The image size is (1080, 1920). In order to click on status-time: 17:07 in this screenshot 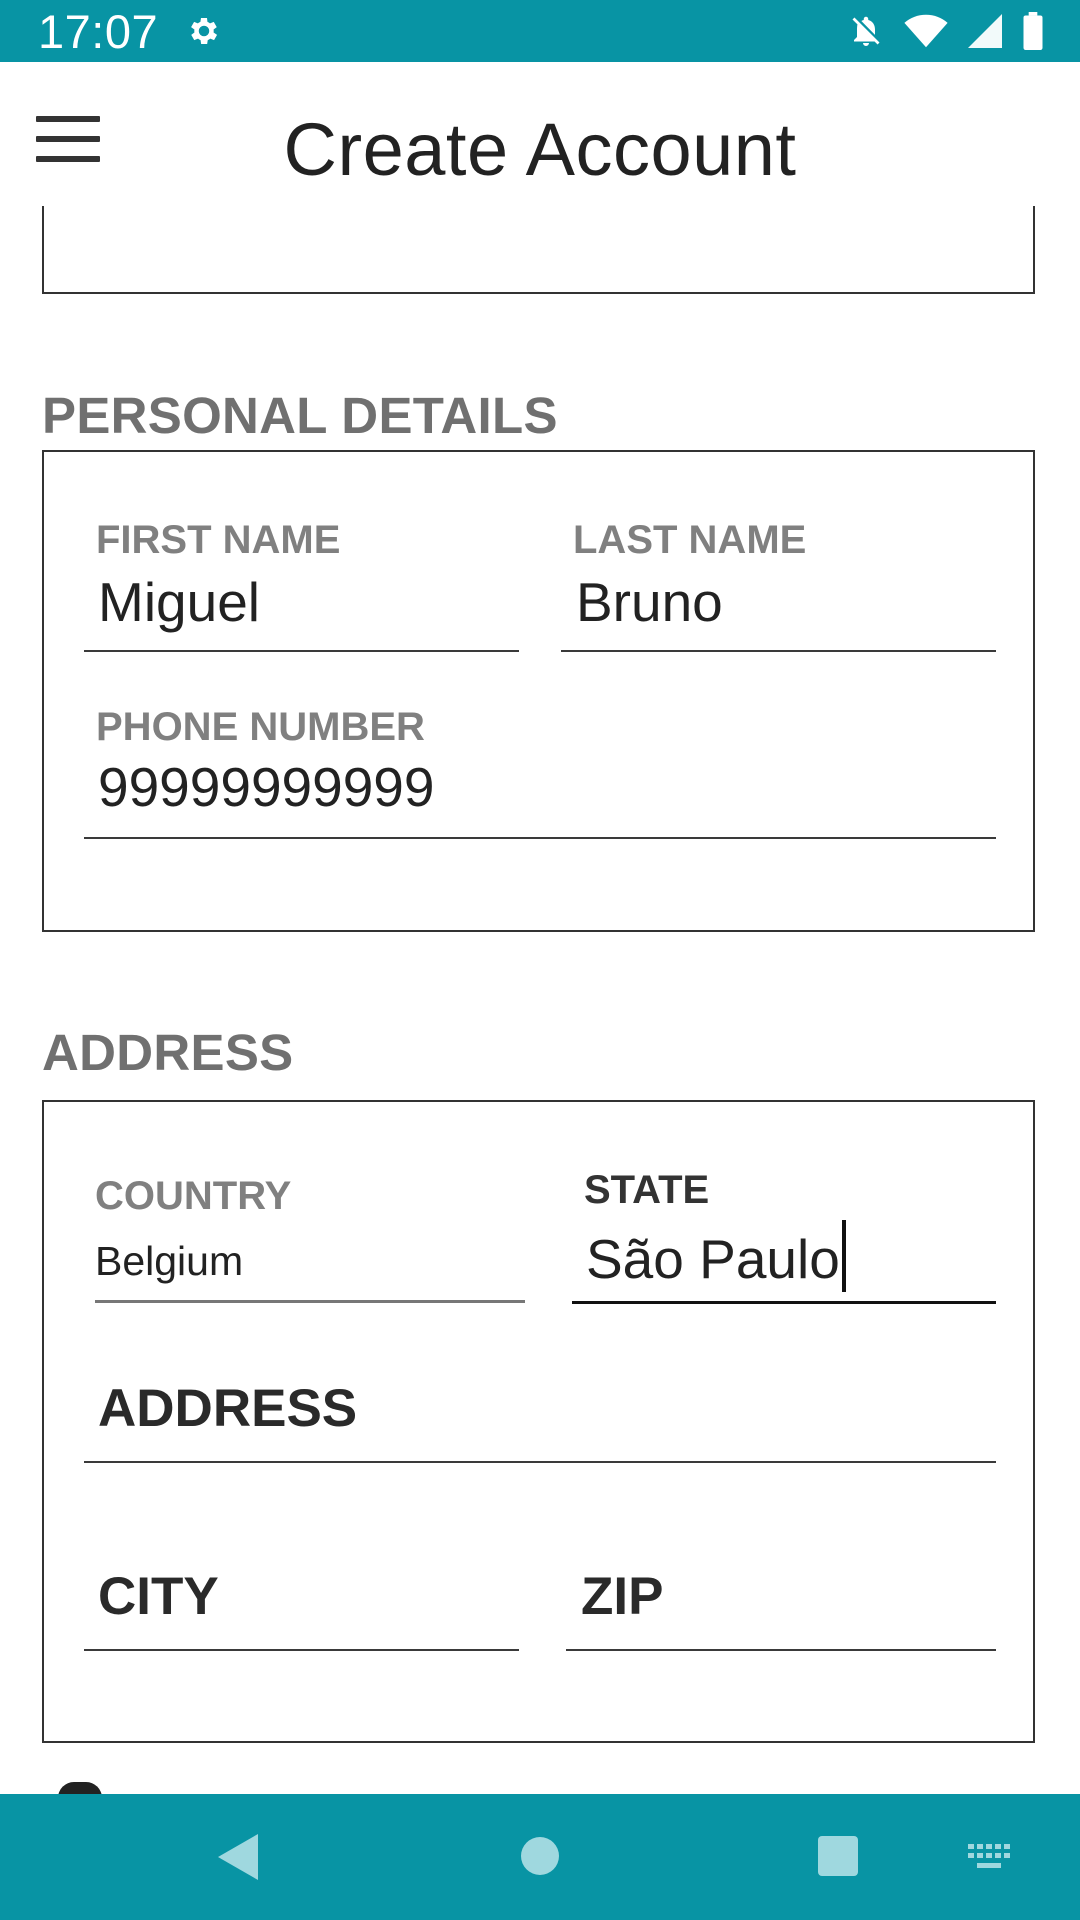, I will do `click(98, 31)`.